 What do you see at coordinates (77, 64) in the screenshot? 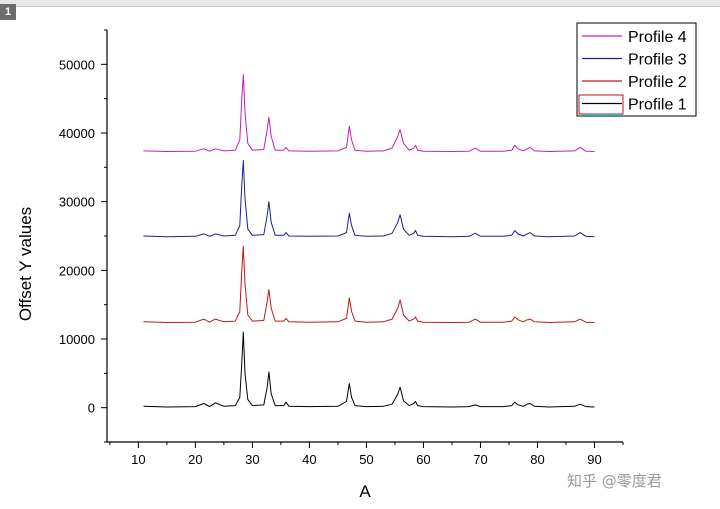
I see `y-tick-label: 50000` at bounding box center [77, 64].